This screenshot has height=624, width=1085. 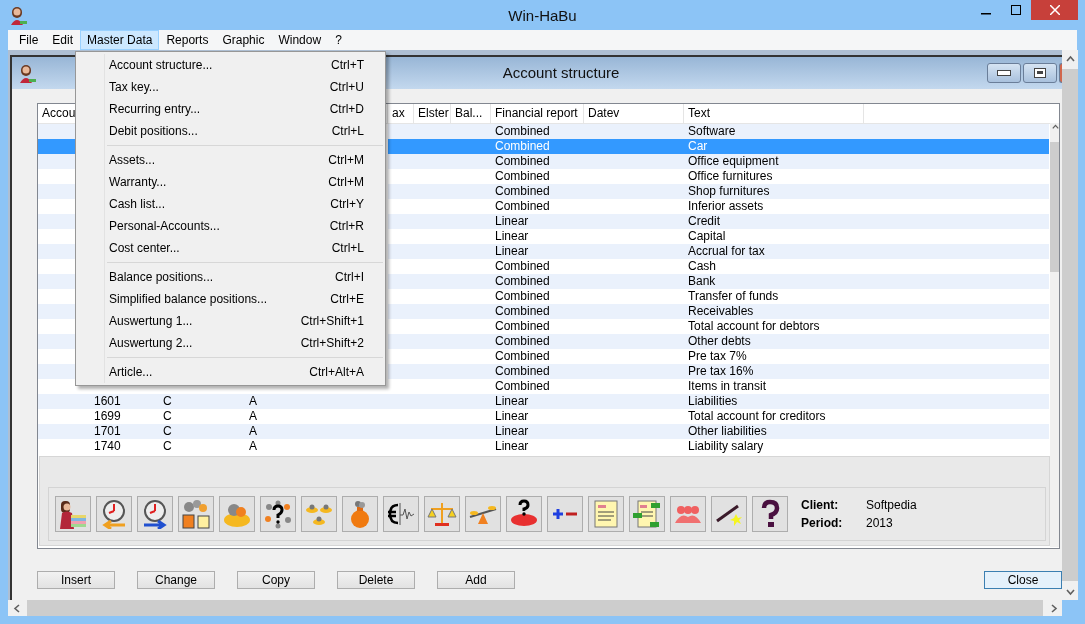 I want to click on table-row: Combined Office furnitures, so click(x=718, y=176).